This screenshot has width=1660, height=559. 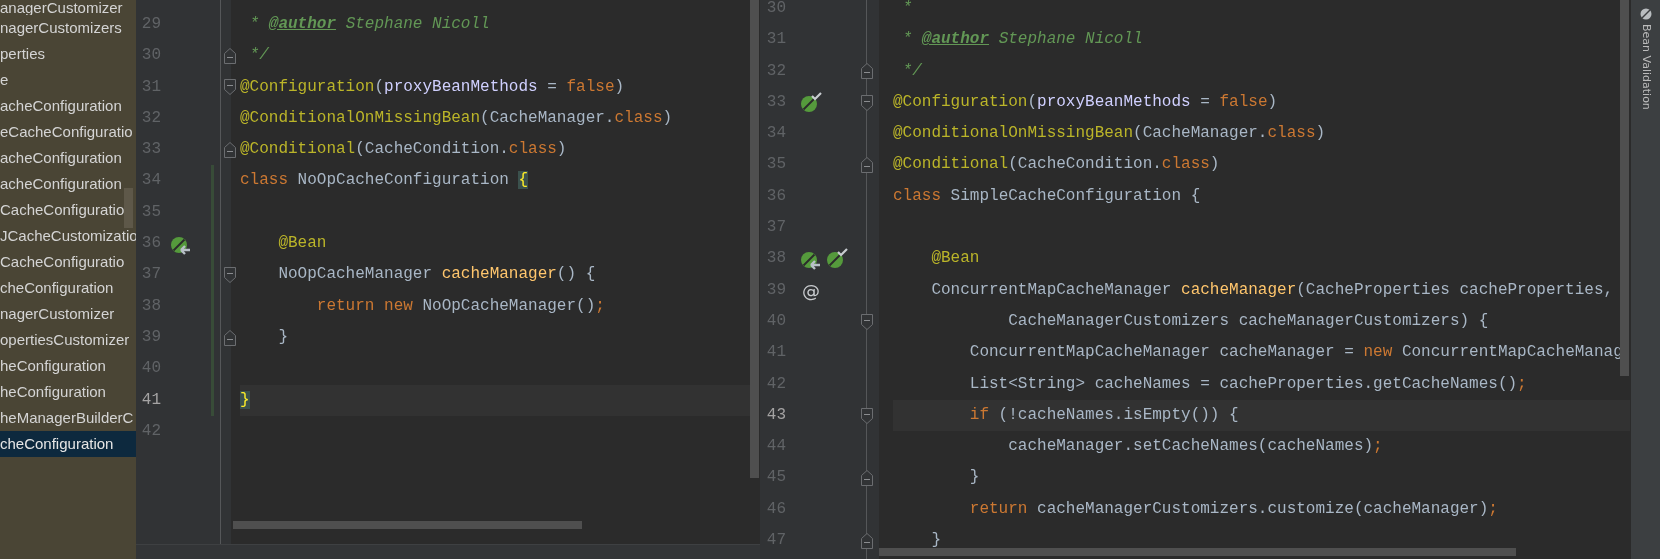 What do you see at coordinates (68, 132) in the screenshot?
I see `tree-item: eCacheConfiguratio` at bounding box center [68, 132].